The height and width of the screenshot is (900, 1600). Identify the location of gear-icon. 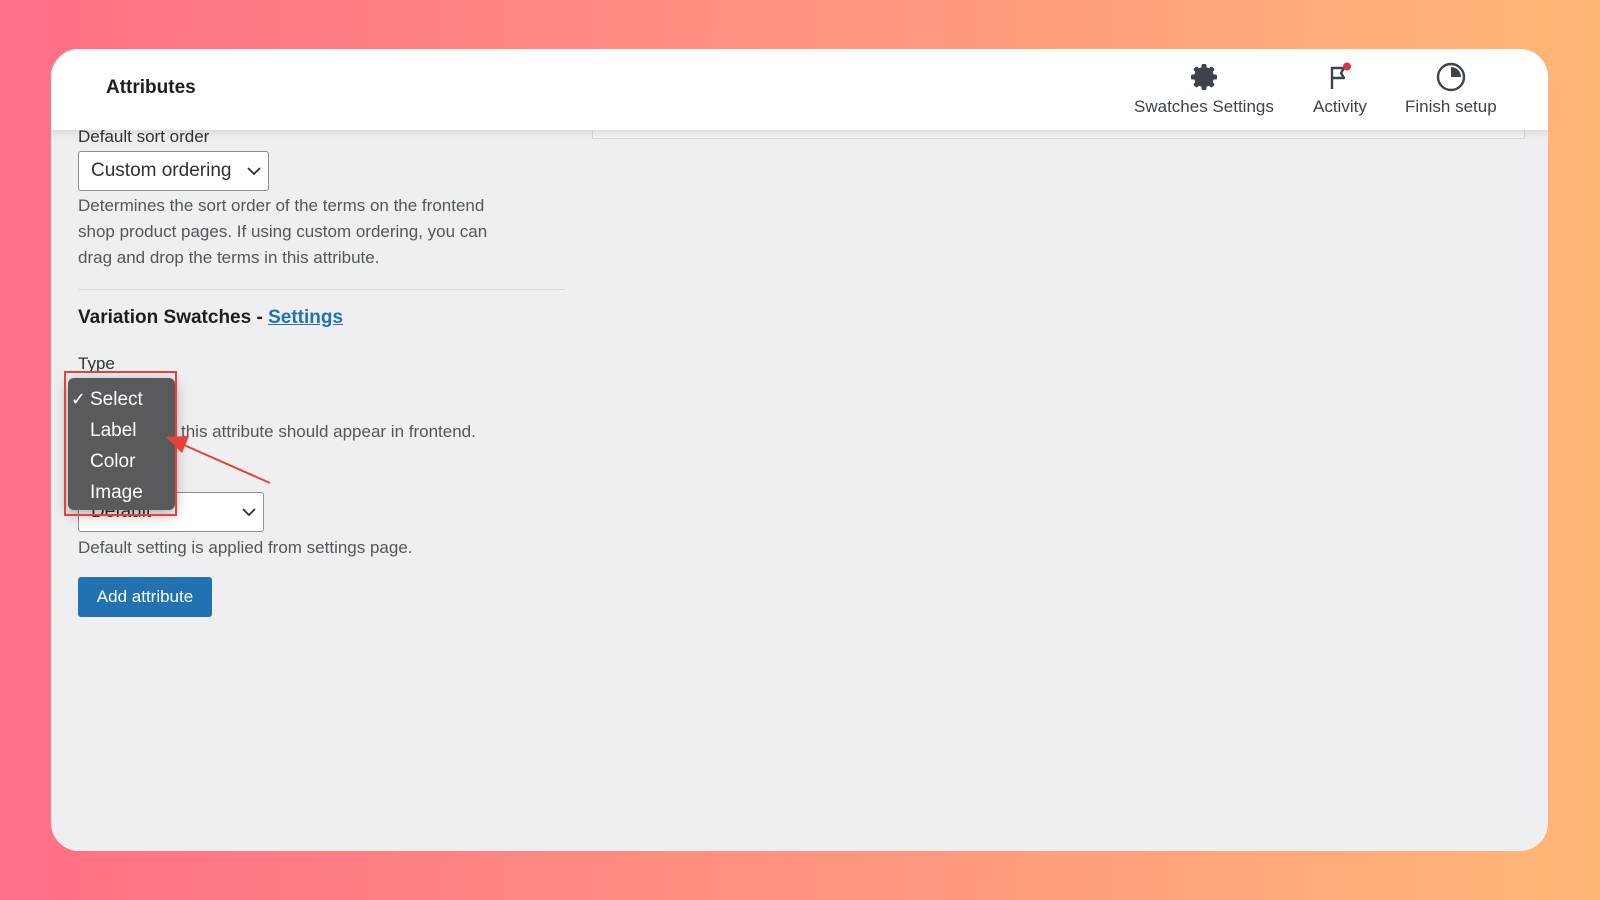
(1204, 77).